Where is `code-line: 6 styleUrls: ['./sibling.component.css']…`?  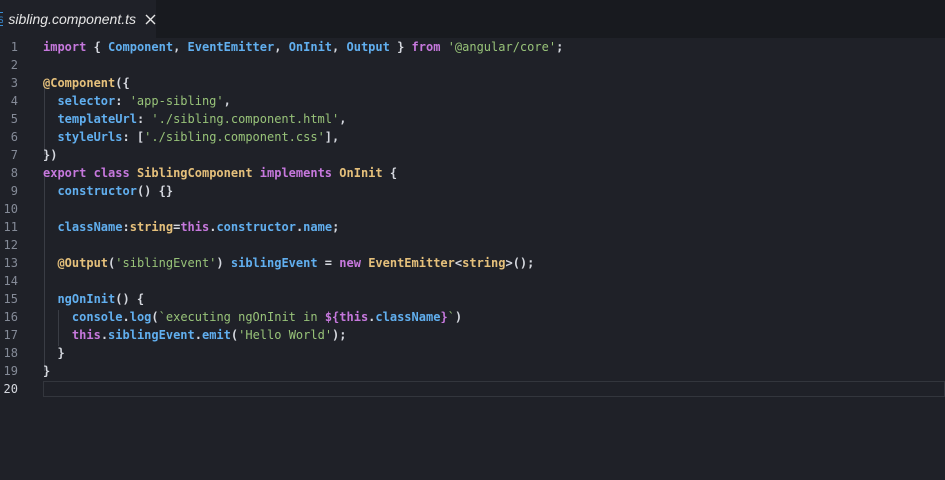
code-line: 6 styleUrls: ['./sibling.component.css']… is located at coordinates (472, 137).